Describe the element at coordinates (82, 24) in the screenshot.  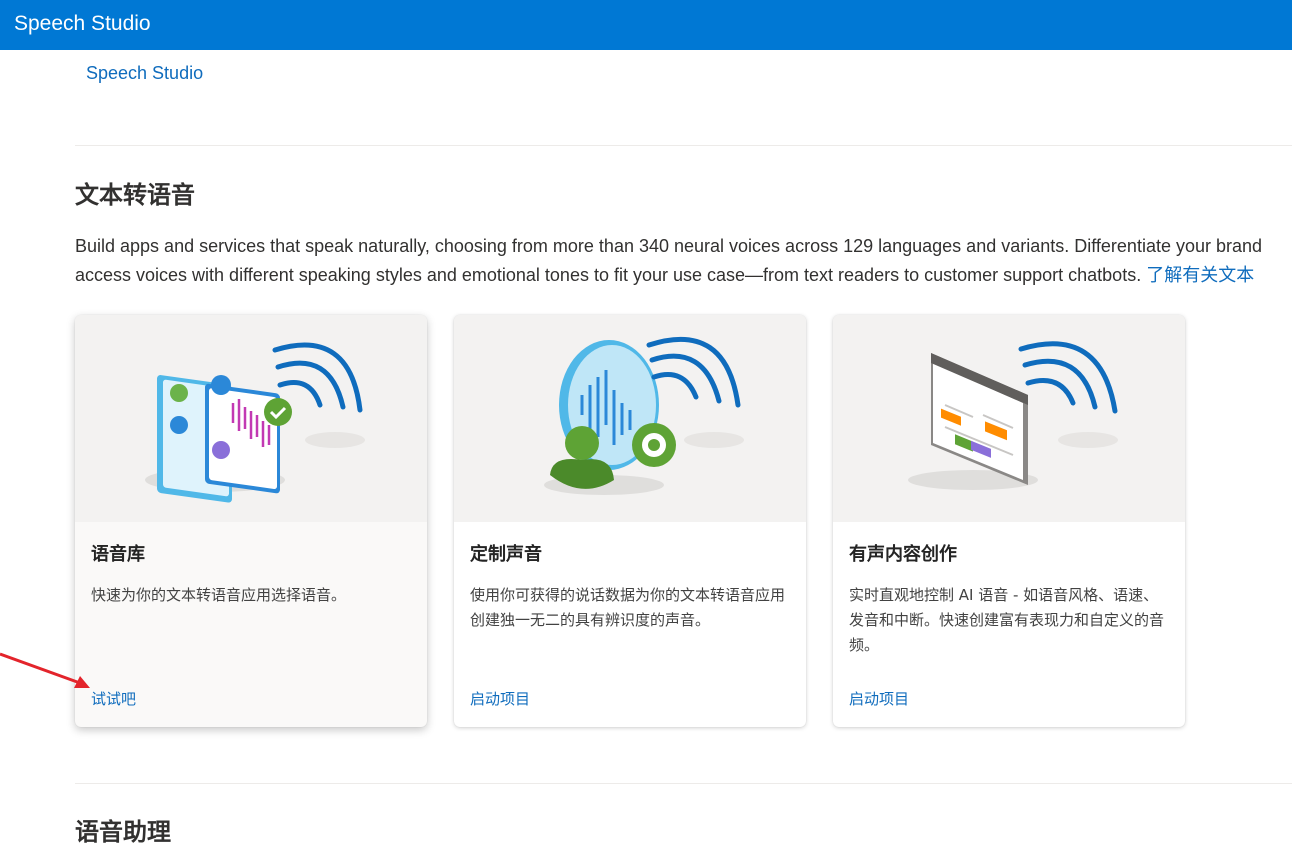
I see `app-title: Speech Studio` at that location.